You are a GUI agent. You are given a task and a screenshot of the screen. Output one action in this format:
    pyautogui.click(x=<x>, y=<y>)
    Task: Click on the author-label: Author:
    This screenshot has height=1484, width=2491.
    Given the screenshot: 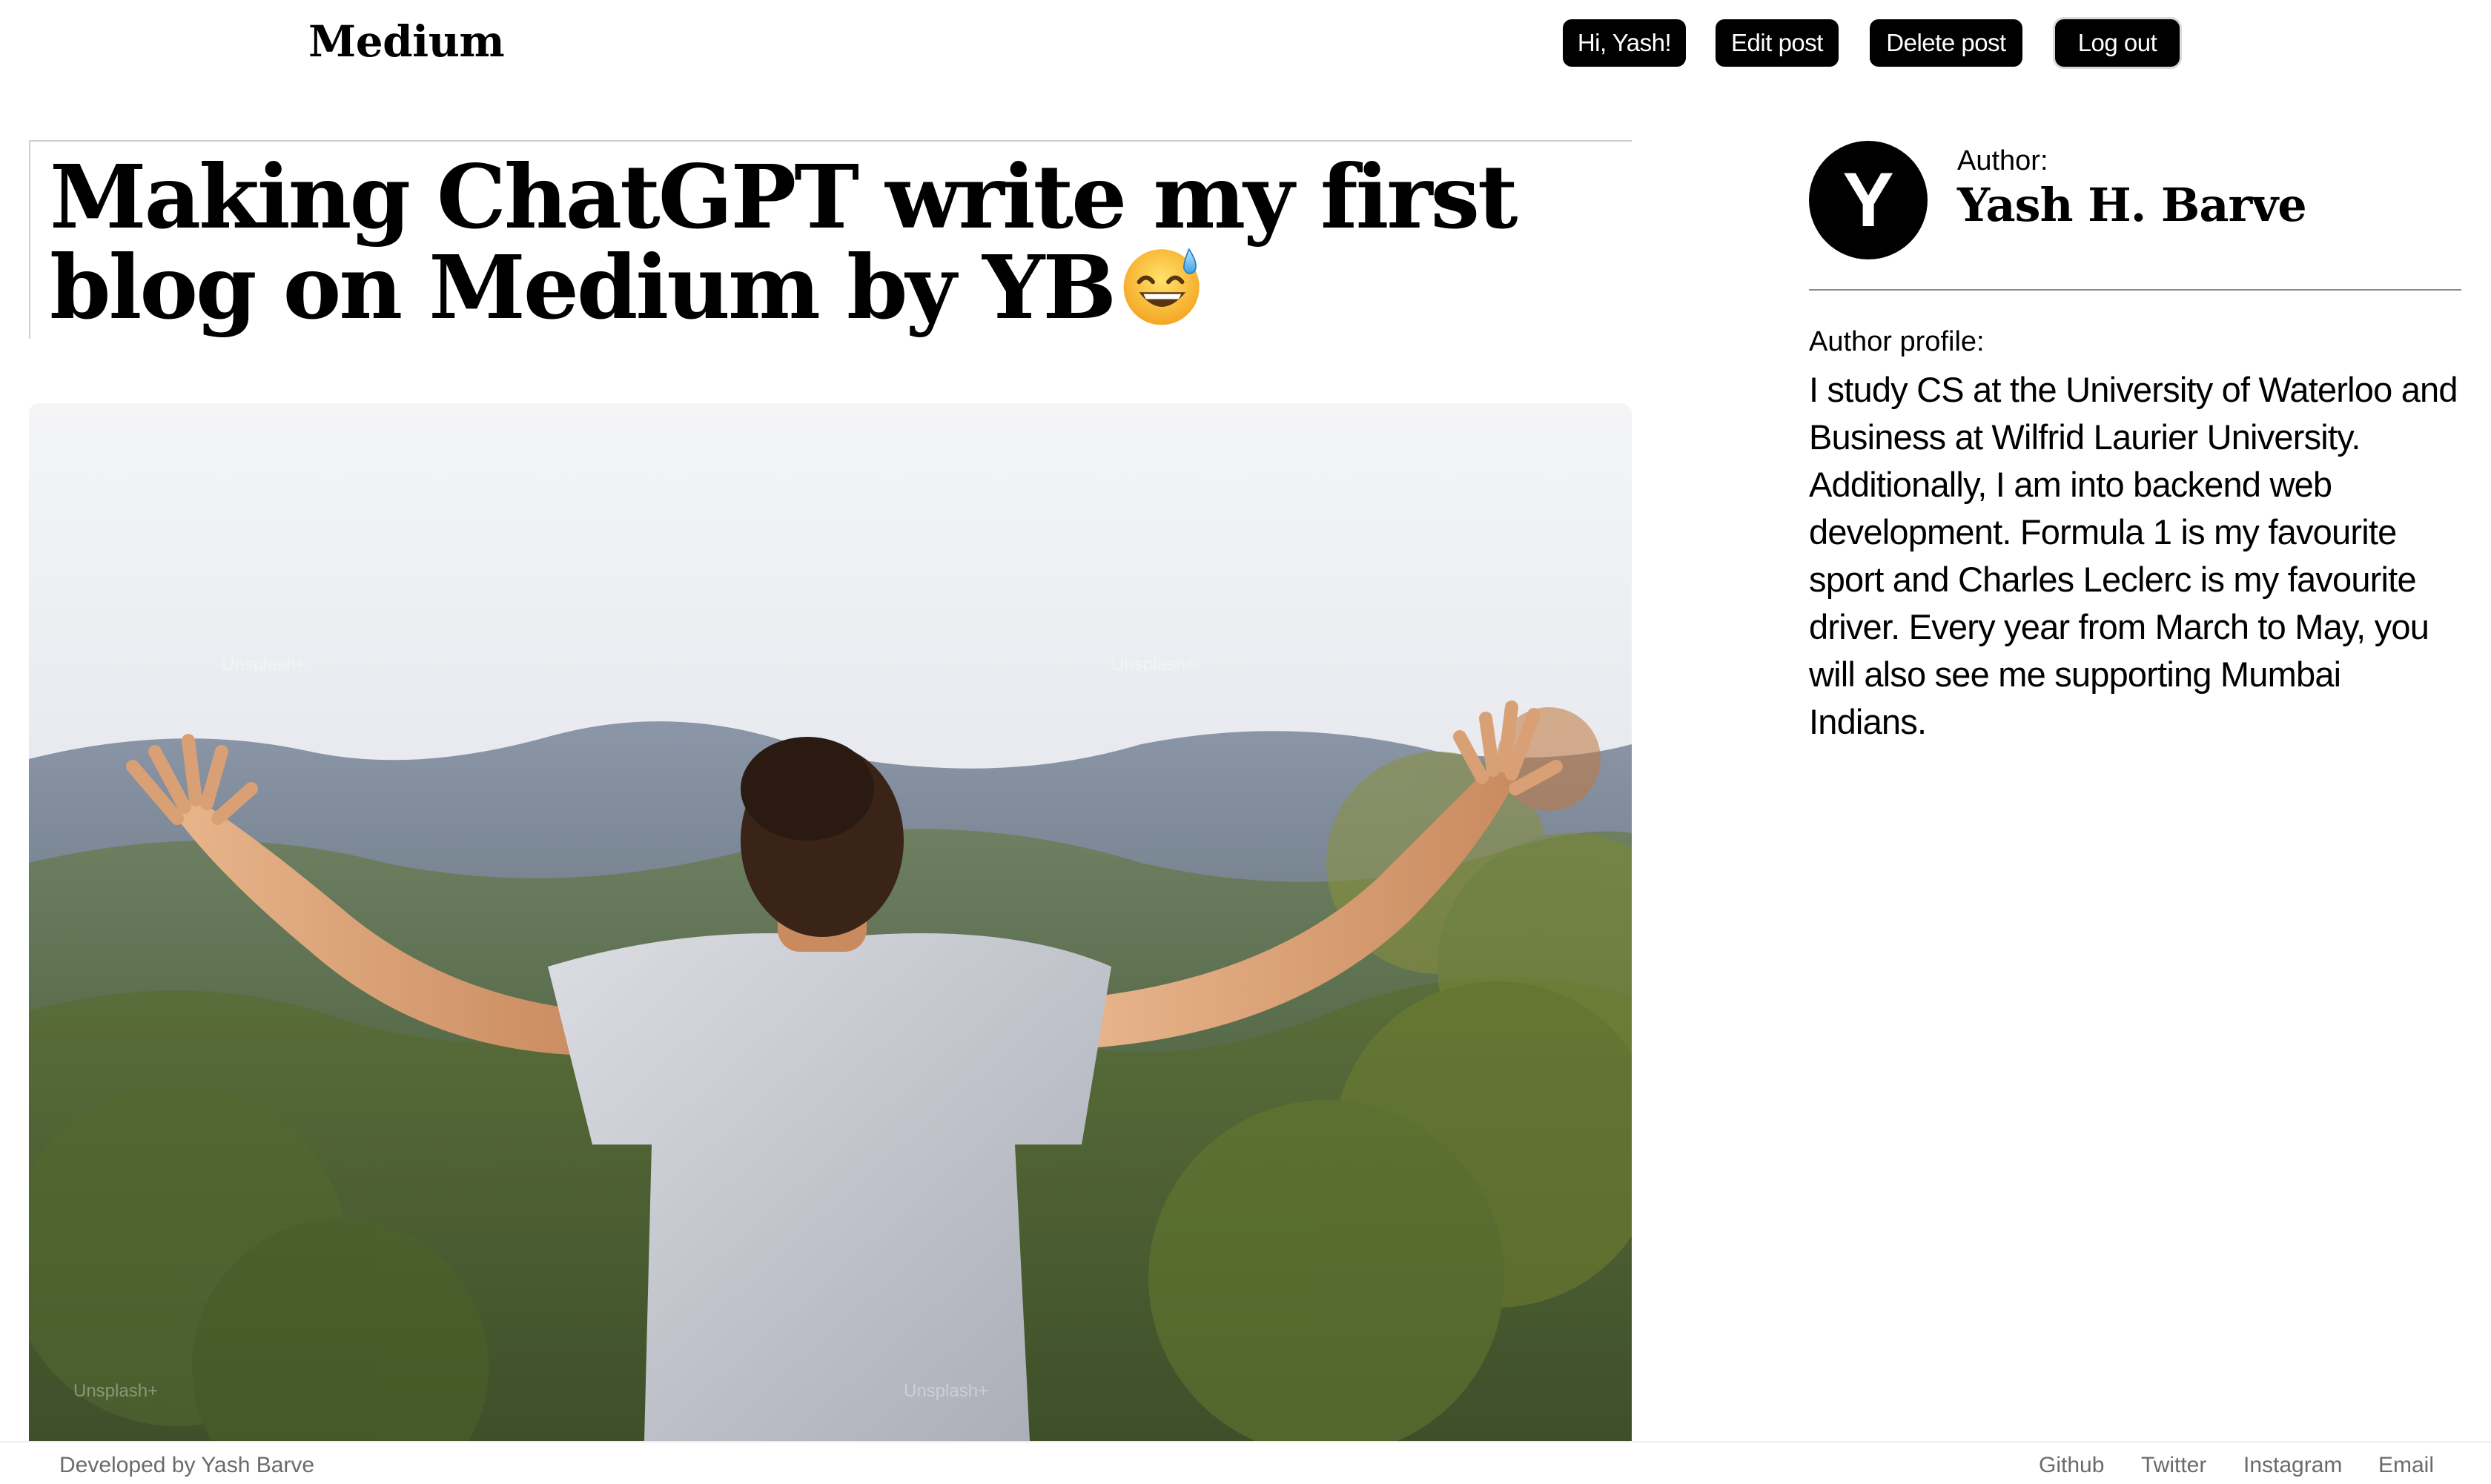 What is the action you would take?
    pyautogui.click(x=2002, y=160)
    